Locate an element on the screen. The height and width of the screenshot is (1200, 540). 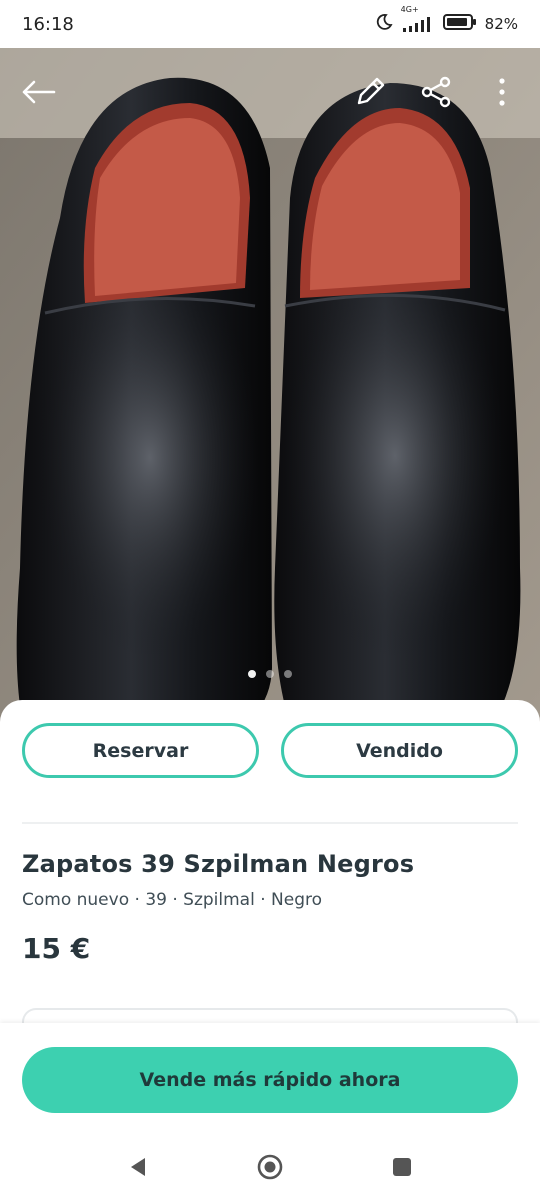
listing-title: Zapatos 39 Szpilman Negros is located at coordinates (218, 864).